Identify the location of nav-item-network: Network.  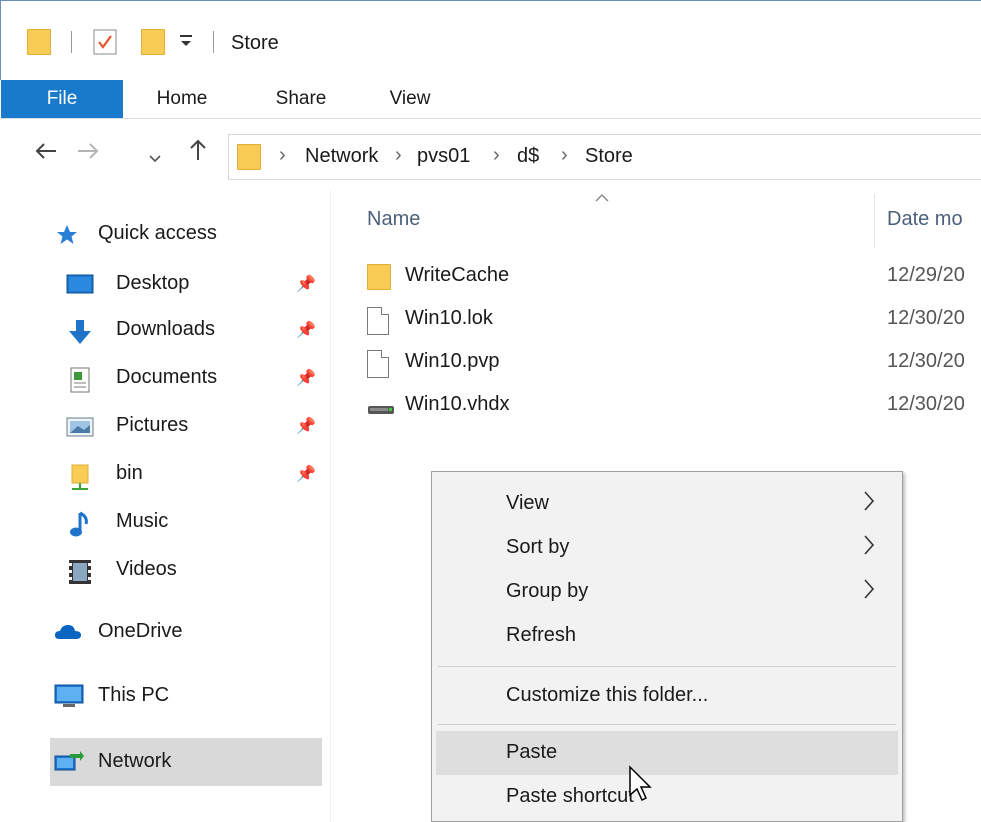
(186, 762).